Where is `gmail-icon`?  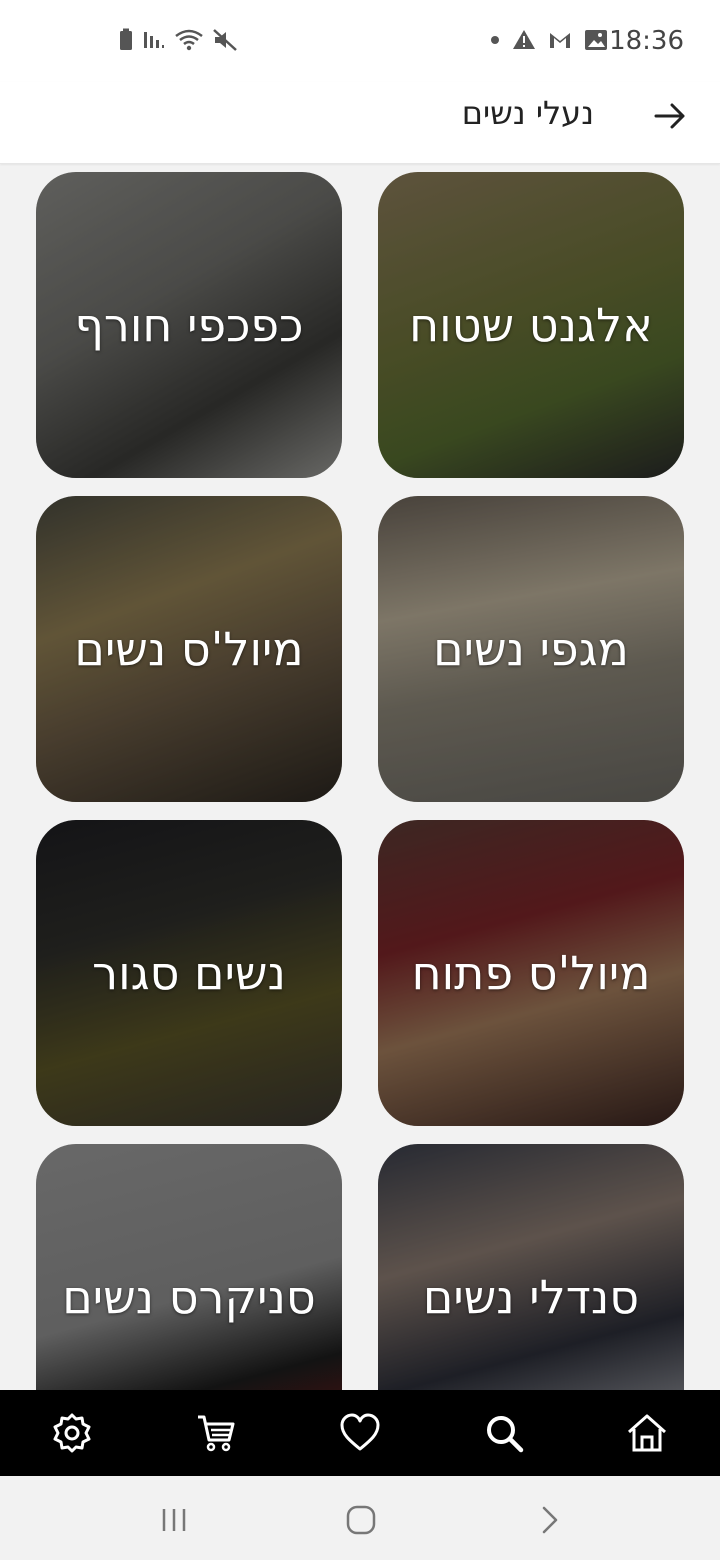
gmail-icon is located at coordinates (560, 40).